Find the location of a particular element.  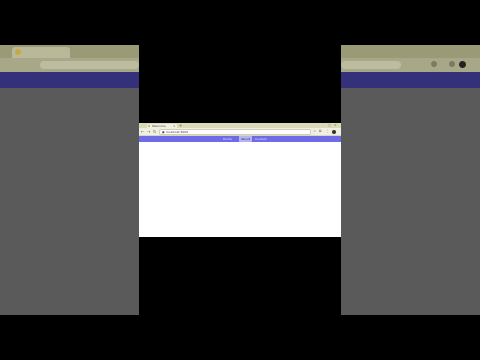

address-bar: ● localhost:3000 is located at coordinates (235, 132).